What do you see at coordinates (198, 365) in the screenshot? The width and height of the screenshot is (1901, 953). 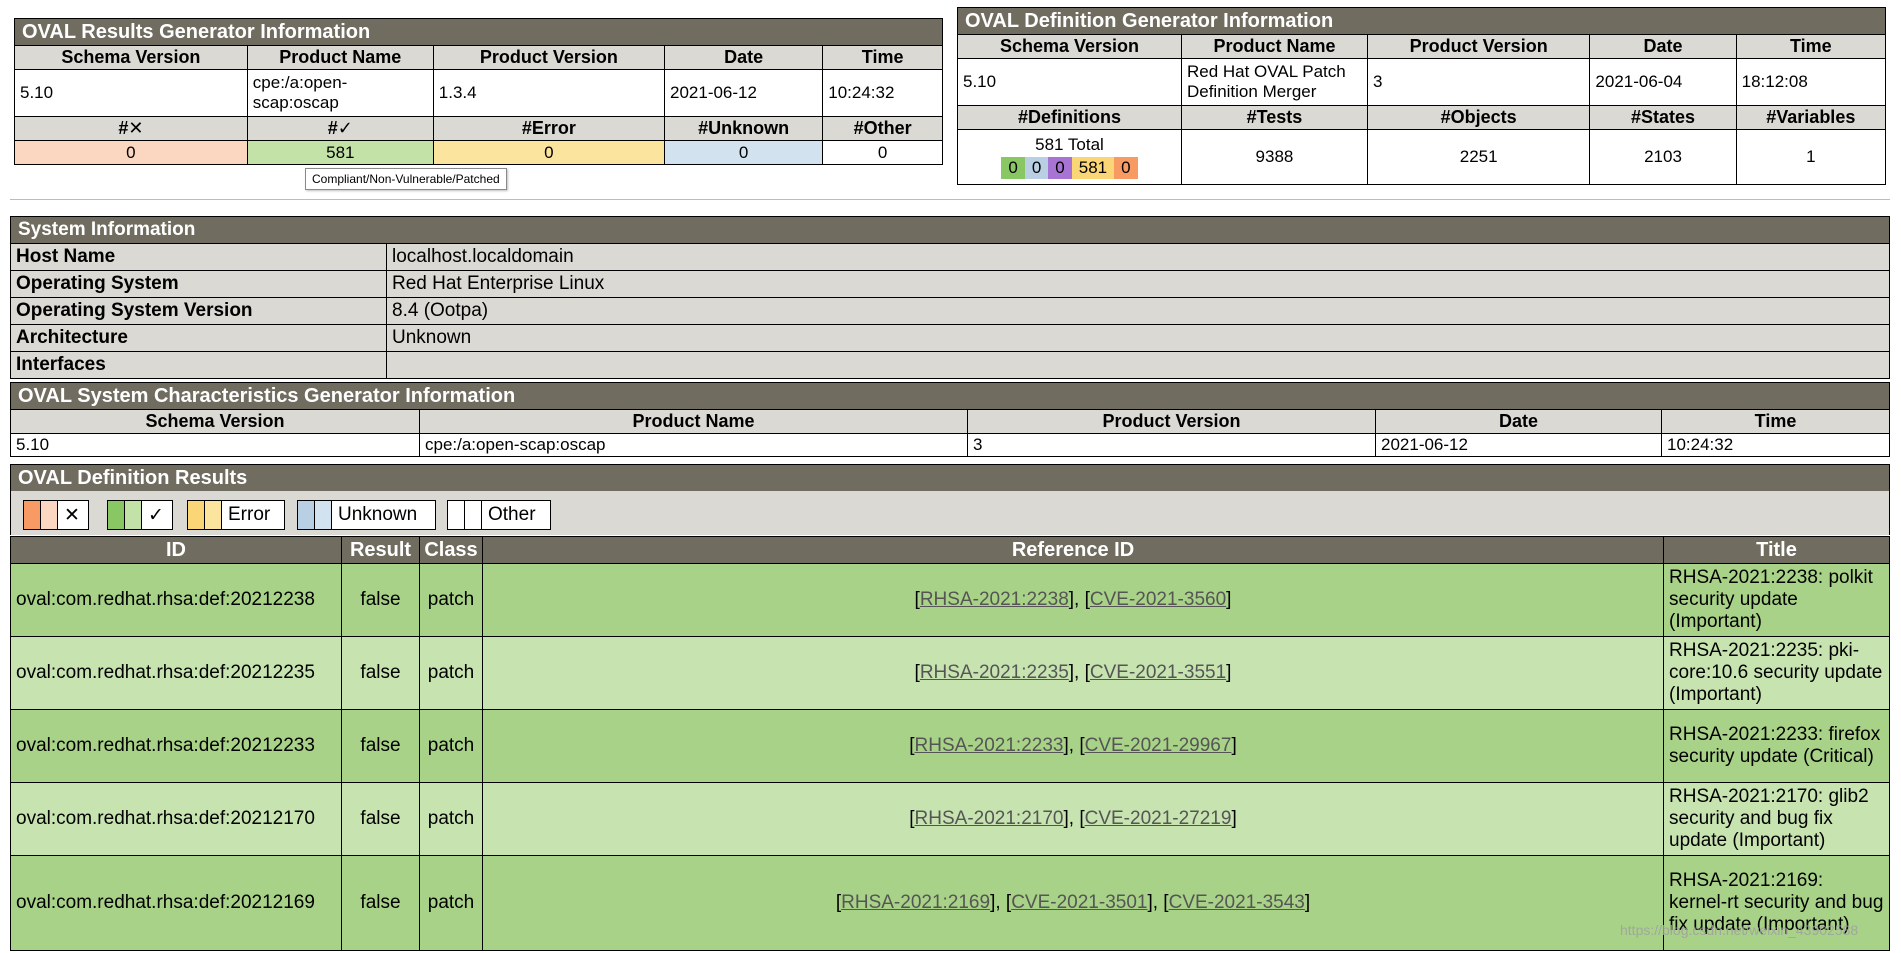 I see `interfaces-label: Interfaces` at bounding box center [198, 365].